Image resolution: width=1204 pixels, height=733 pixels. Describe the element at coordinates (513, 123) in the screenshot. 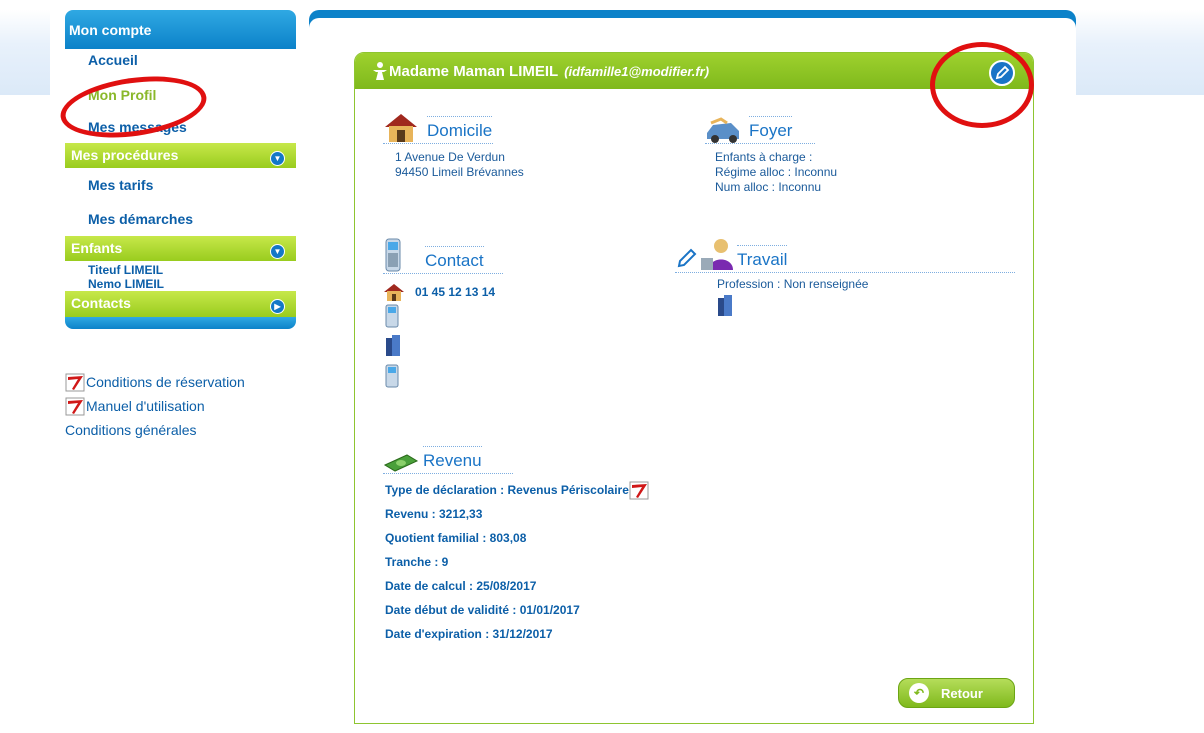

I see `domicile-title-row: Domicile` at that location.